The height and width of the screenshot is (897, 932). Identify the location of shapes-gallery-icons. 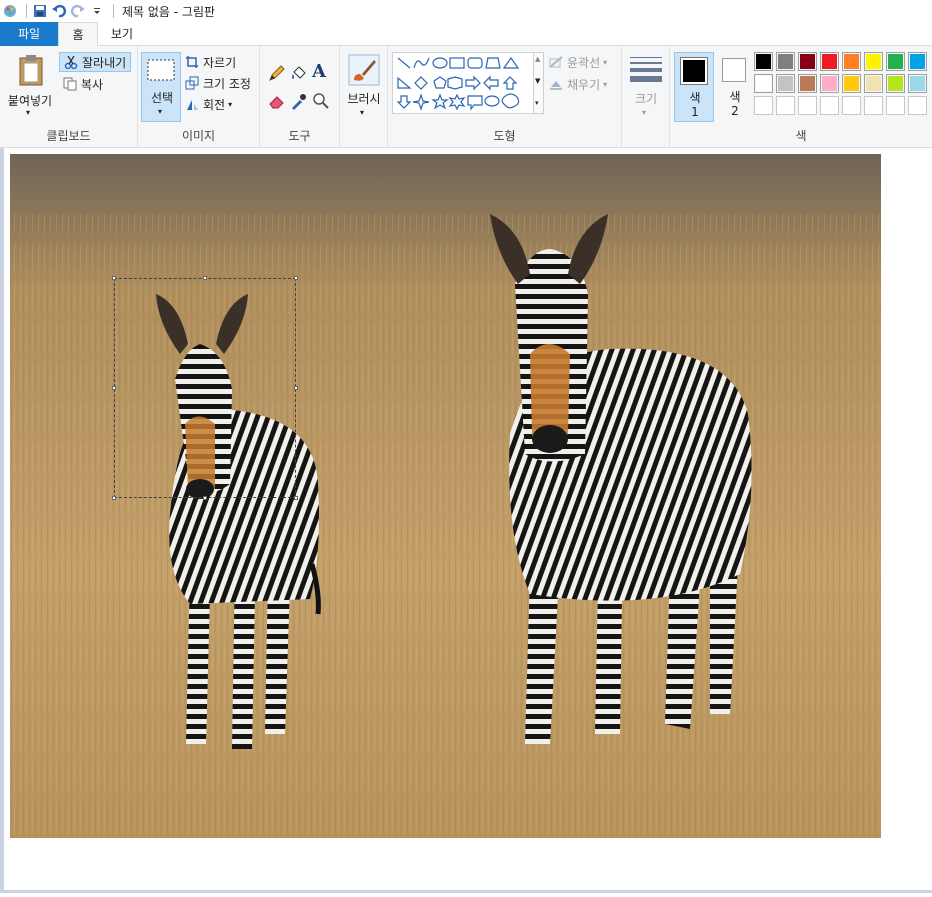
(458, 83).